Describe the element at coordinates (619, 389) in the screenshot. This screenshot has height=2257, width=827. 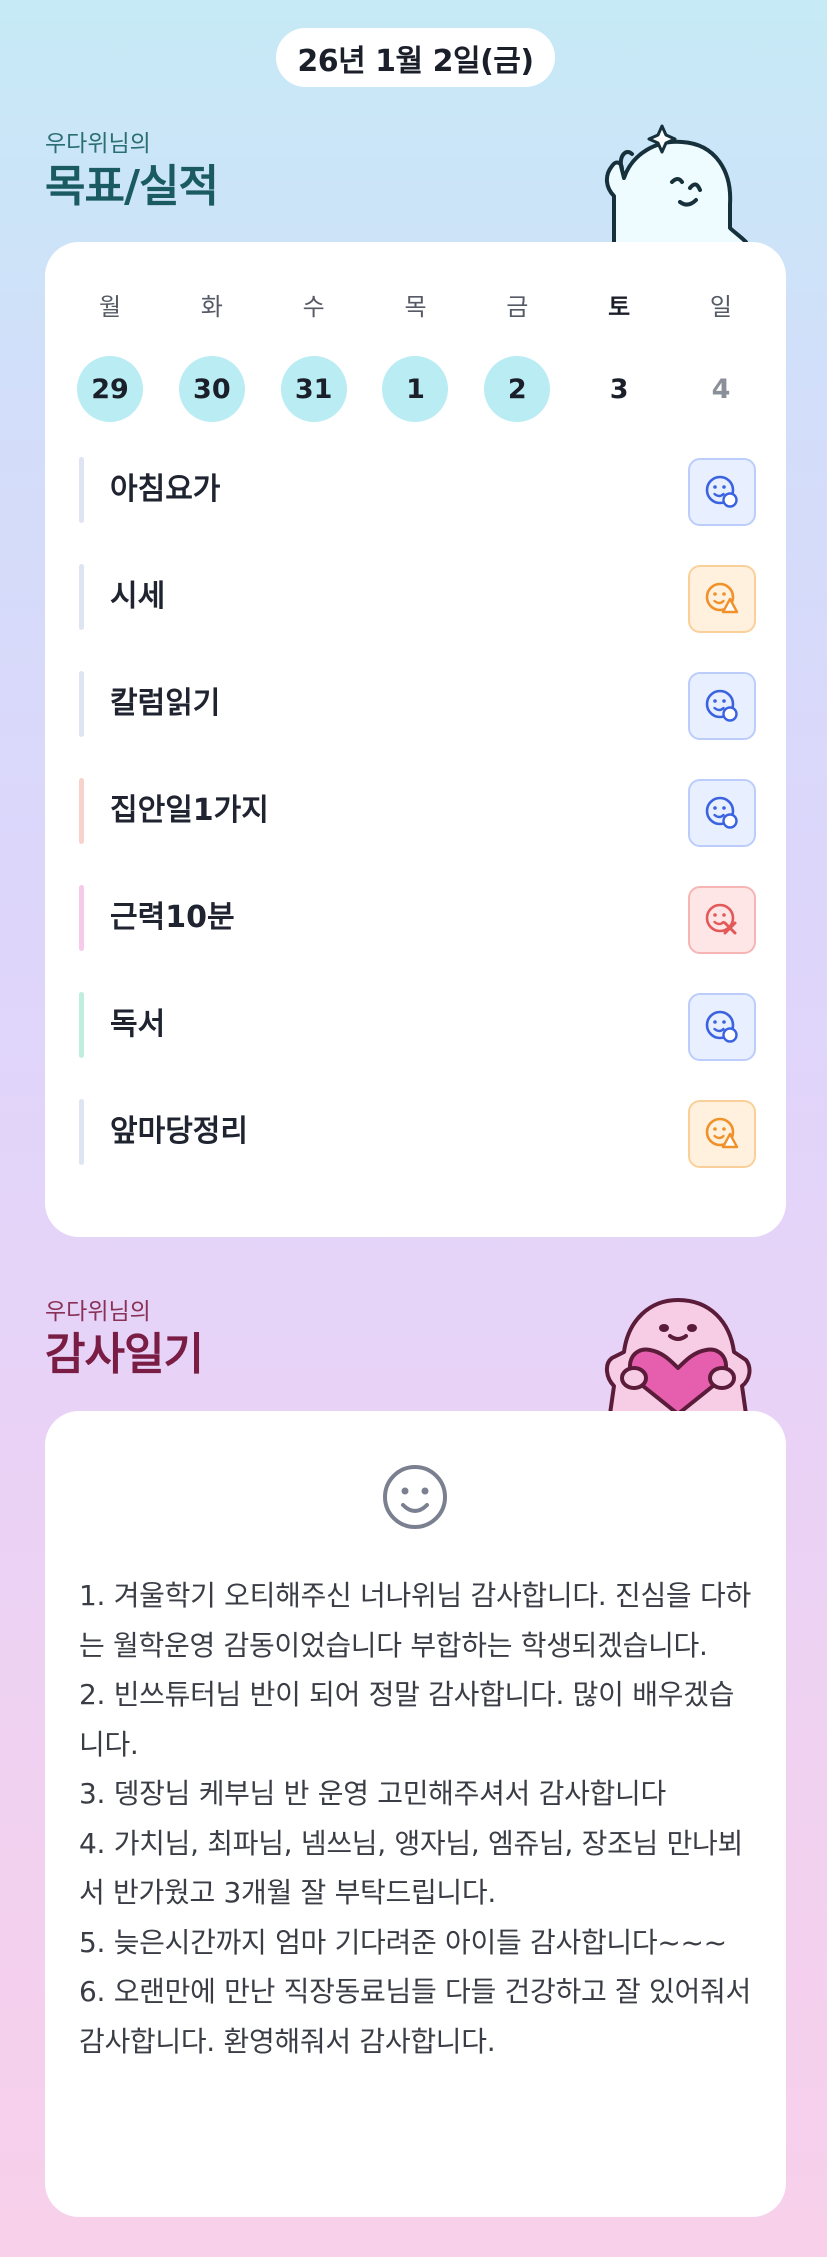
I see `calendar-date: 3` at that location.